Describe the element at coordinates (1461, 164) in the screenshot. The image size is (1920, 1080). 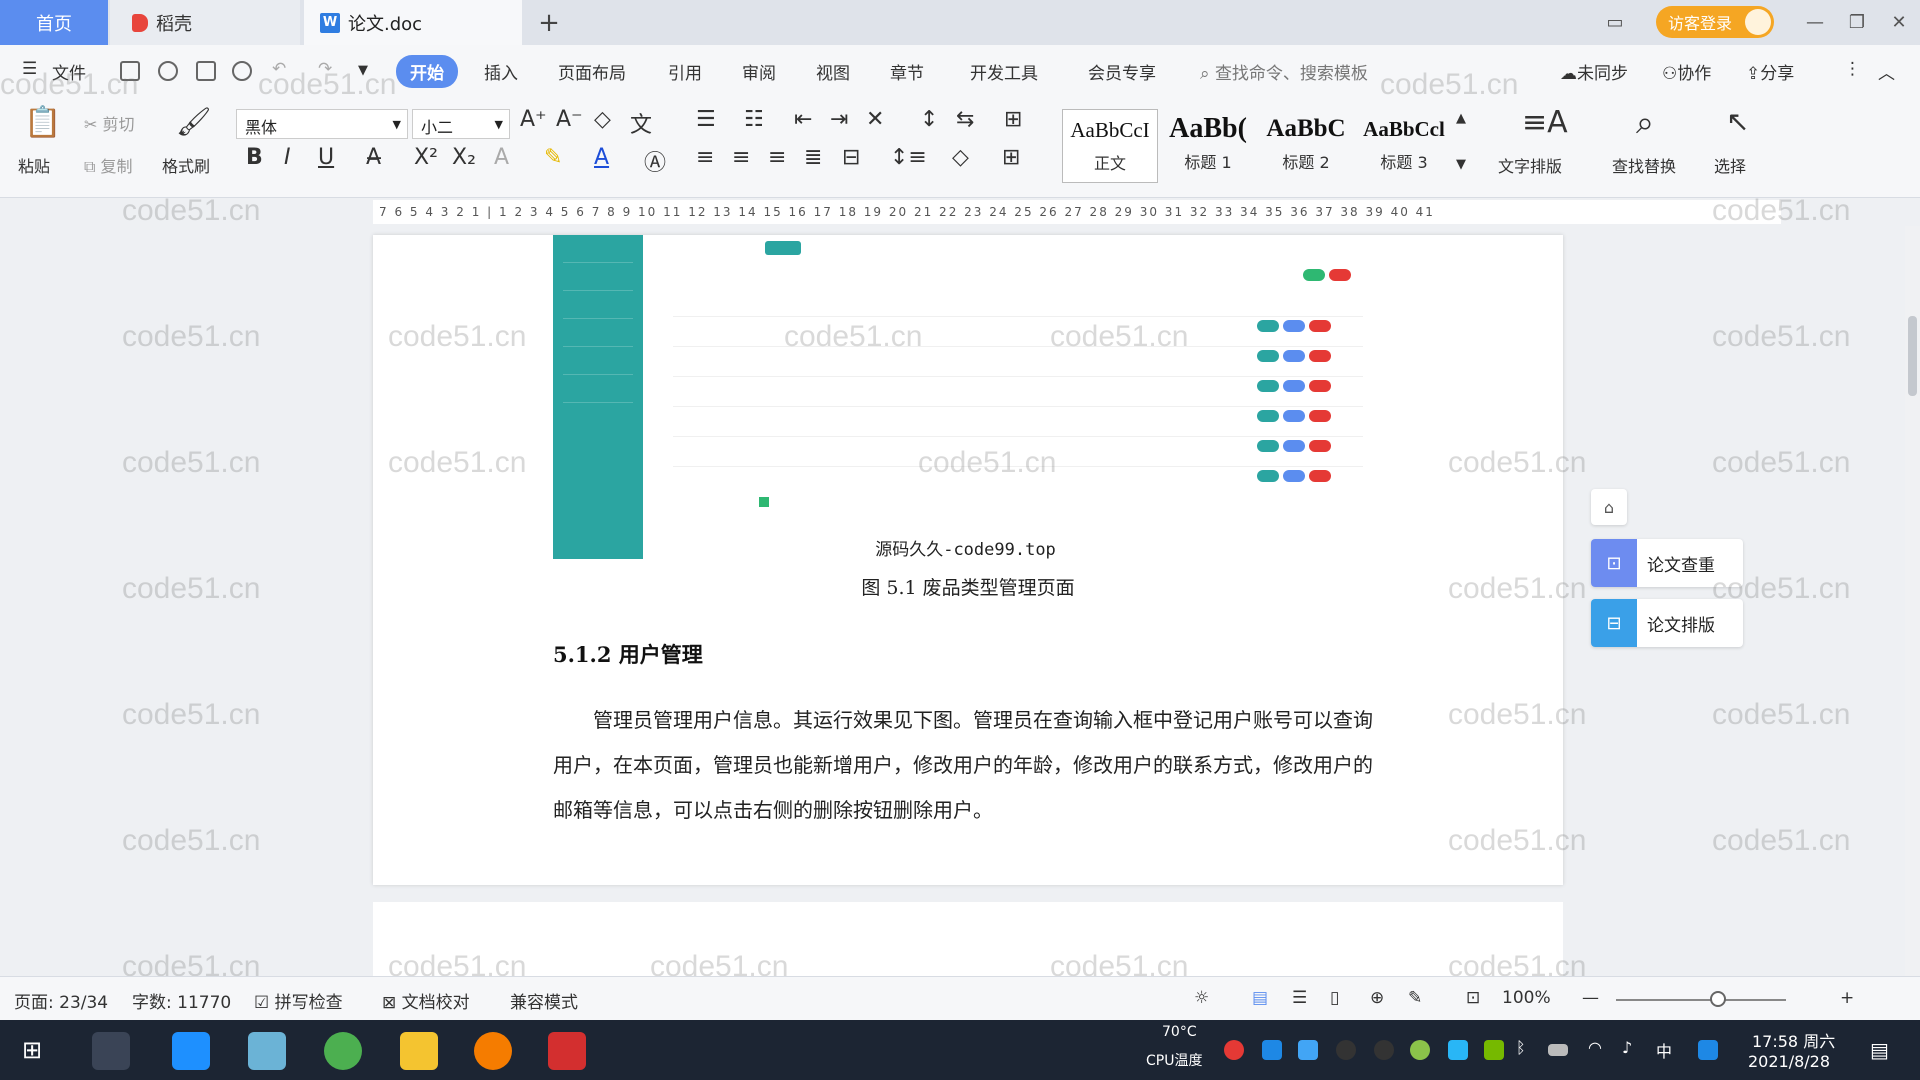
I see `style-more-icon: ▼` at that location.